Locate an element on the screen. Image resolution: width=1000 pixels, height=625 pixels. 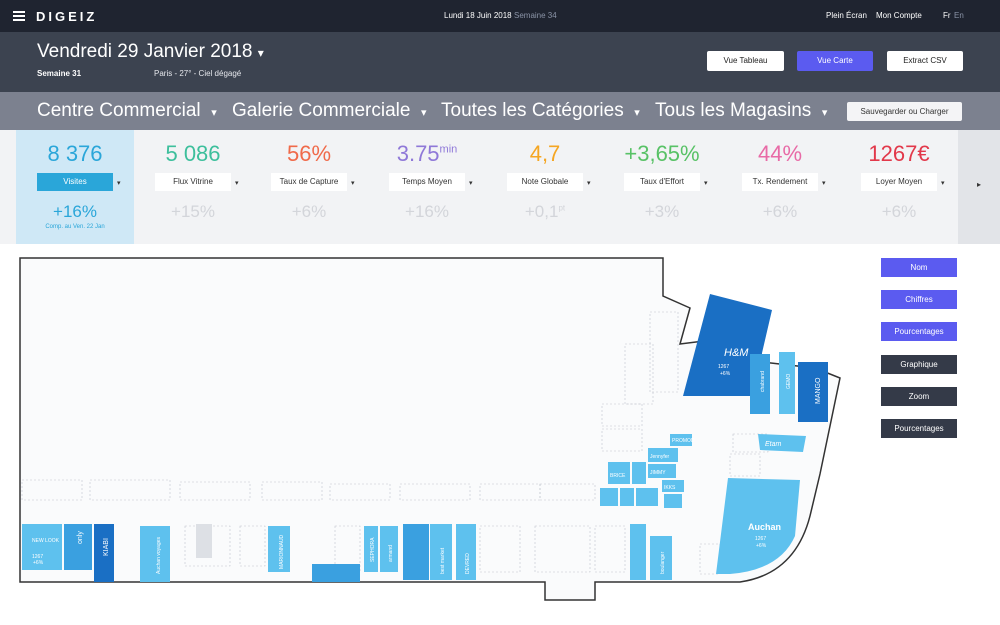
store-jennyfer-label: Jennyfer is located at coordinates (660, 457).